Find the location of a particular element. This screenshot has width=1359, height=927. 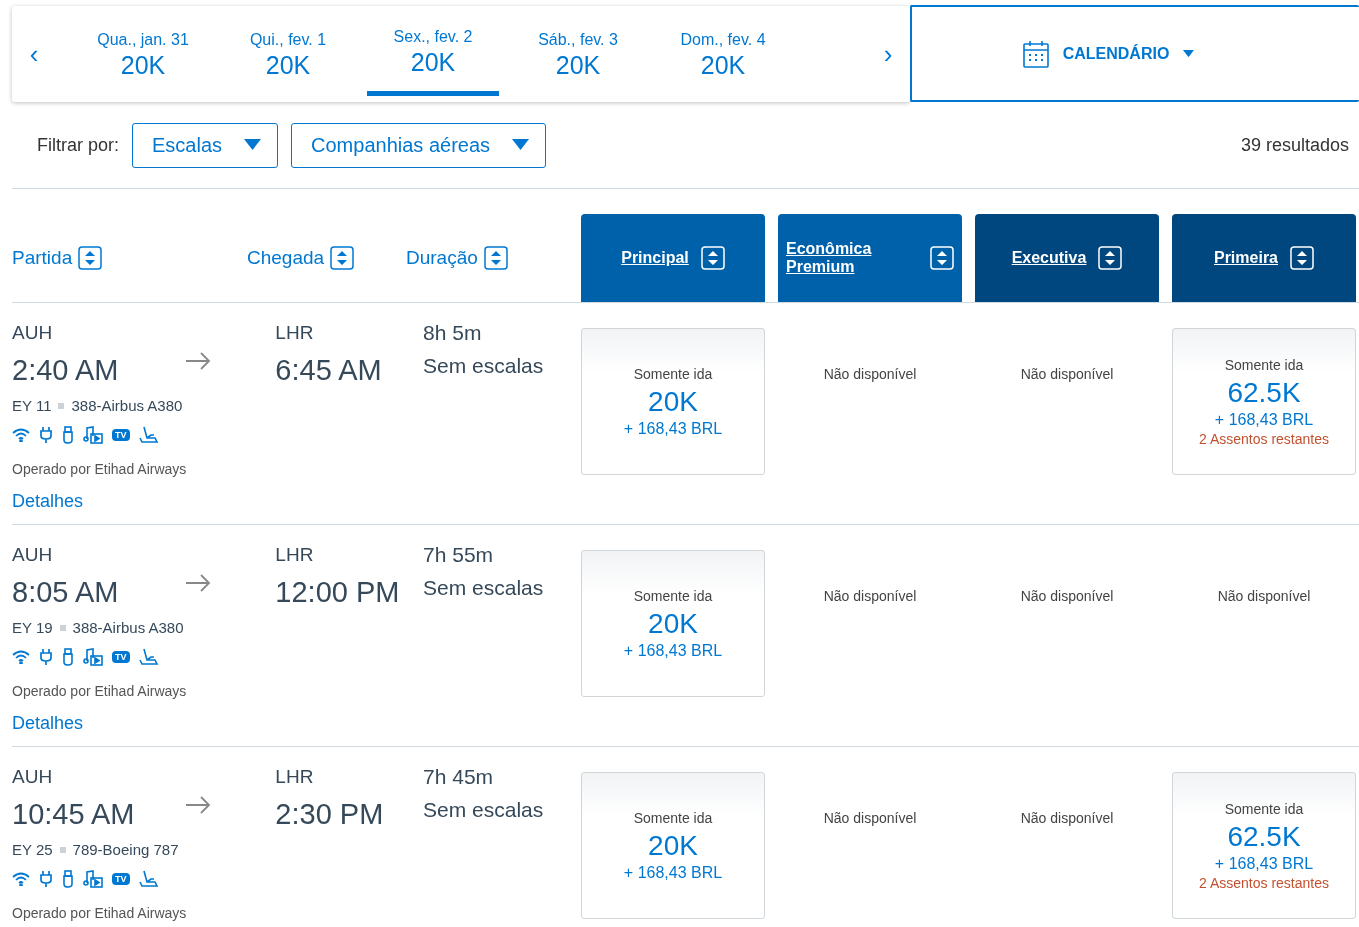

flight-number: EY 11 is located at coordinates (32, 405).